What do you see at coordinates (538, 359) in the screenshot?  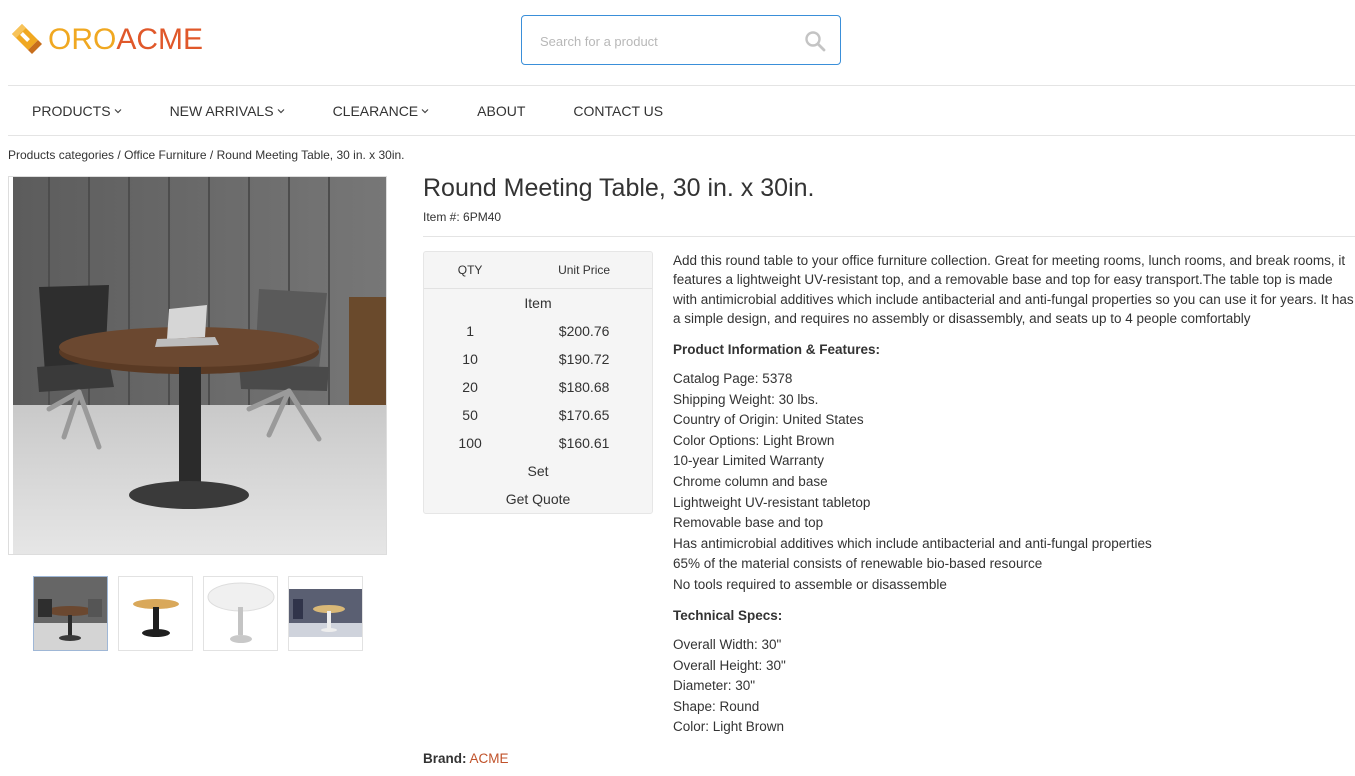 I see `price-row: 10 $190.72` at bounding box center [538, 359].